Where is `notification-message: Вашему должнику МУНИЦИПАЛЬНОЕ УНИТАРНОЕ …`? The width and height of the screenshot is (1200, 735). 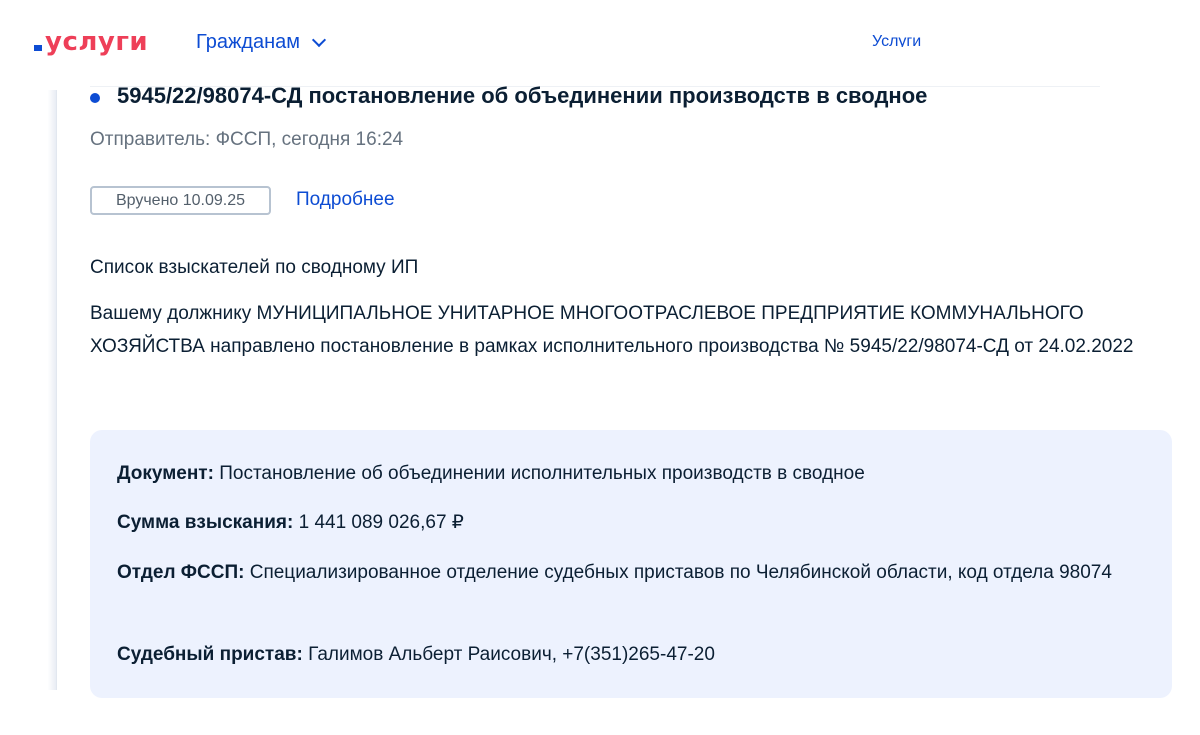 notification-message: Вашему должнику МУНИЦИПАЛЬНОЕ УНИТАРНОЕ … is located at coordinates (612, 330).